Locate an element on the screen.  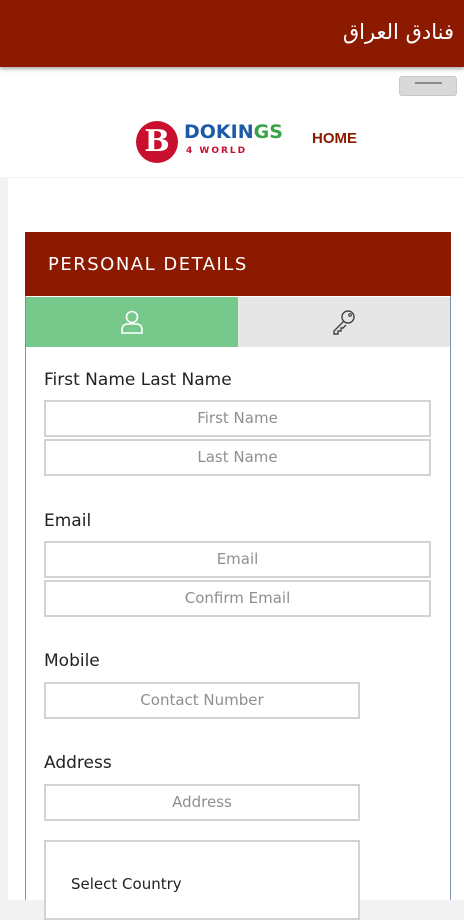
logo-mark-letter: B is located at coordinates (157, 141).